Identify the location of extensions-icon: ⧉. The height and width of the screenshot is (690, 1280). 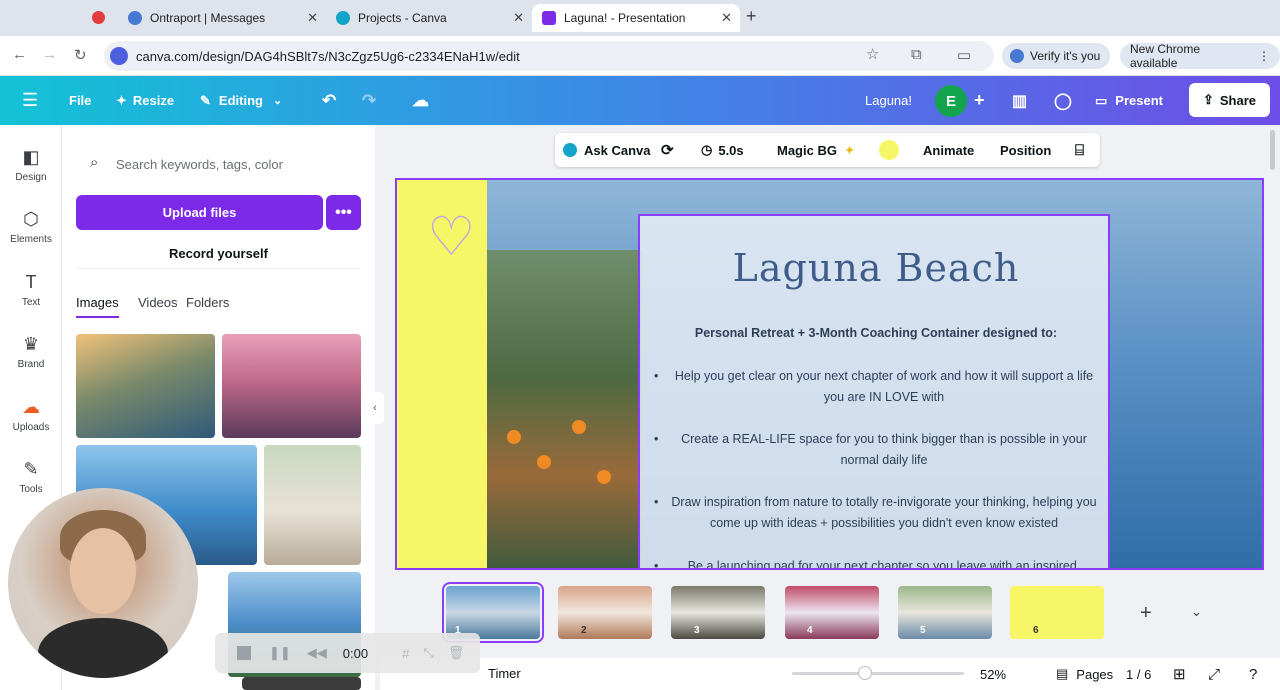
(916, 54).